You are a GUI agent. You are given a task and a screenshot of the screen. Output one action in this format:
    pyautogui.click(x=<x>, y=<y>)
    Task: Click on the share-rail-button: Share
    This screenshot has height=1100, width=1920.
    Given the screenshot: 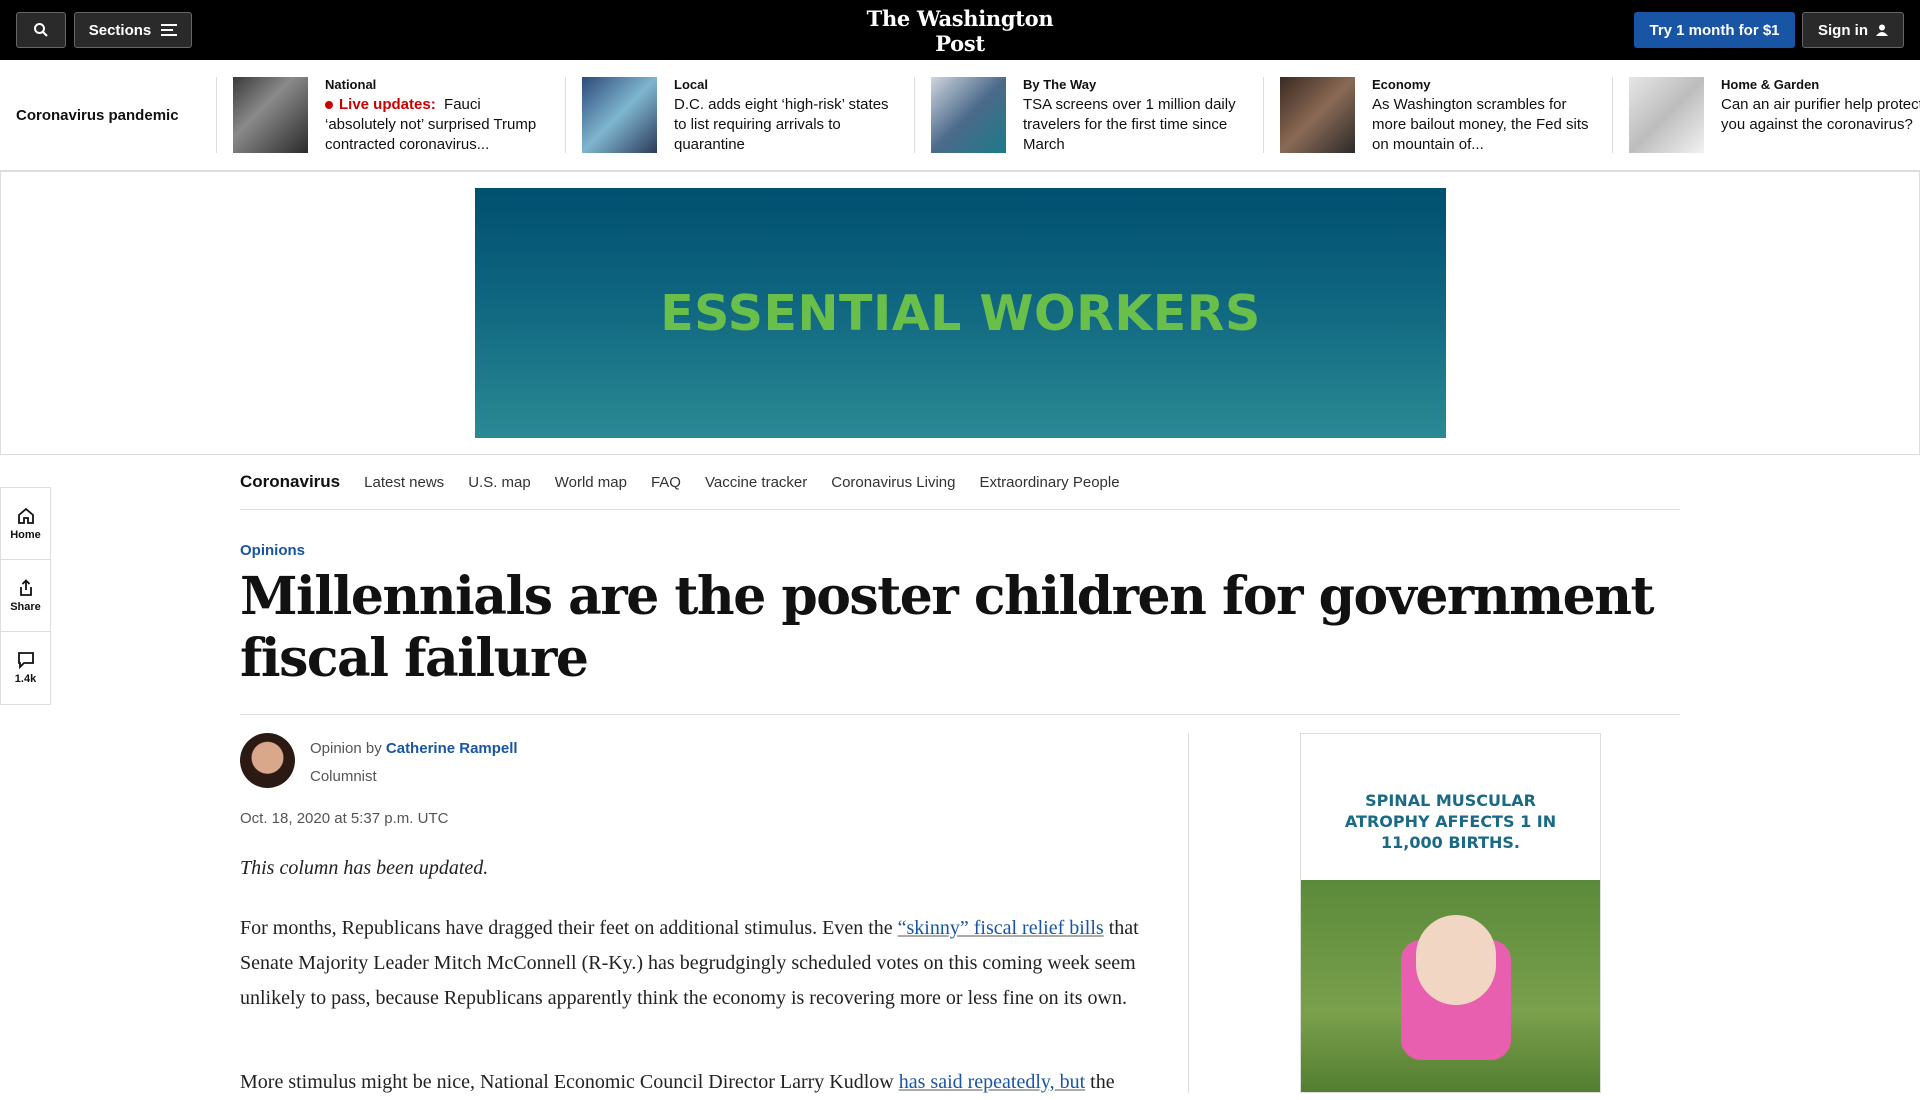 What is the action you would take?
    pyautogui.click(x=25, y=596)
    